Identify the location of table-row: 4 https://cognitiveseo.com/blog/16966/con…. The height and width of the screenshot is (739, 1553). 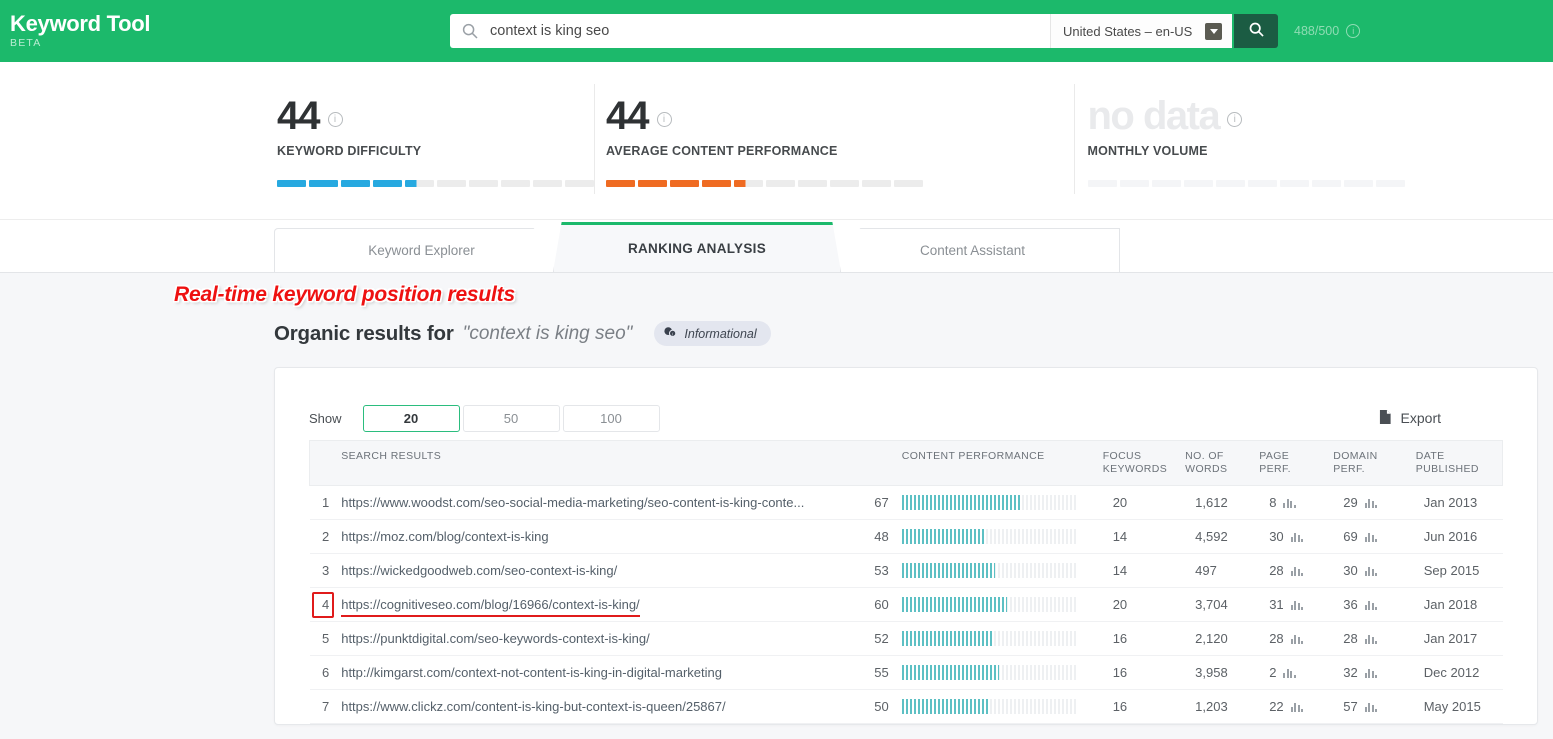
(906, 604).